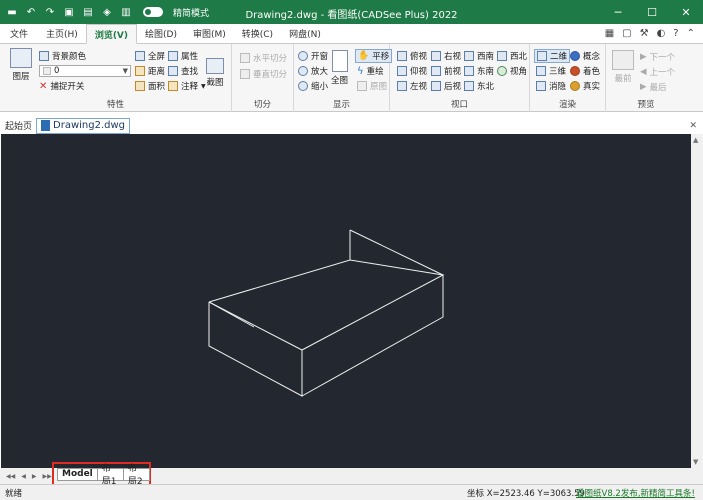  I want to click on original-icon, so click(362, 86).